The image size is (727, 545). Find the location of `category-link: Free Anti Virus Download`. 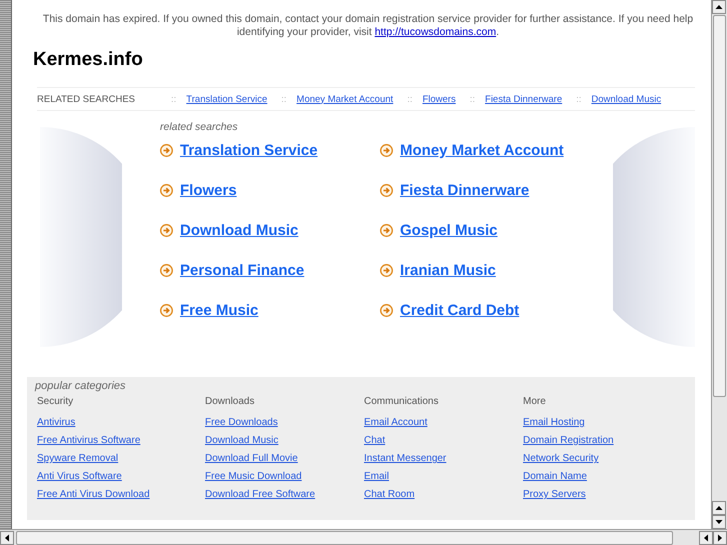

category-link: Free Anti Virus Download is located at coordinates (93, 494).